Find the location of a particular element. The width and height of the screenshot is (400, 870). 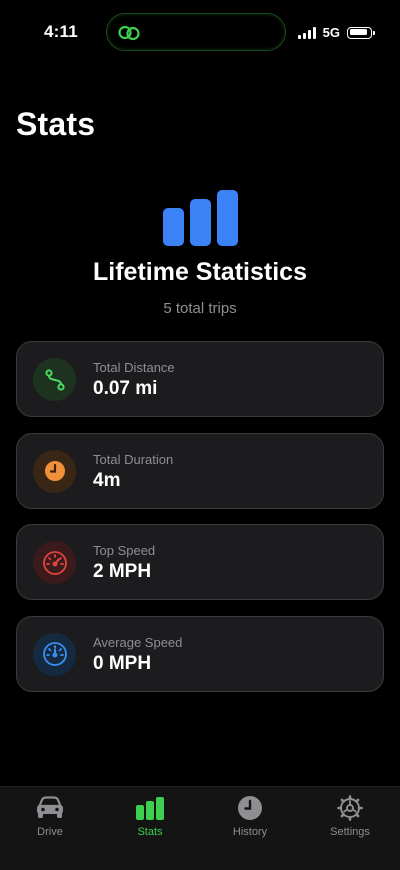

gear-icon is located at coordinates (350, 808).